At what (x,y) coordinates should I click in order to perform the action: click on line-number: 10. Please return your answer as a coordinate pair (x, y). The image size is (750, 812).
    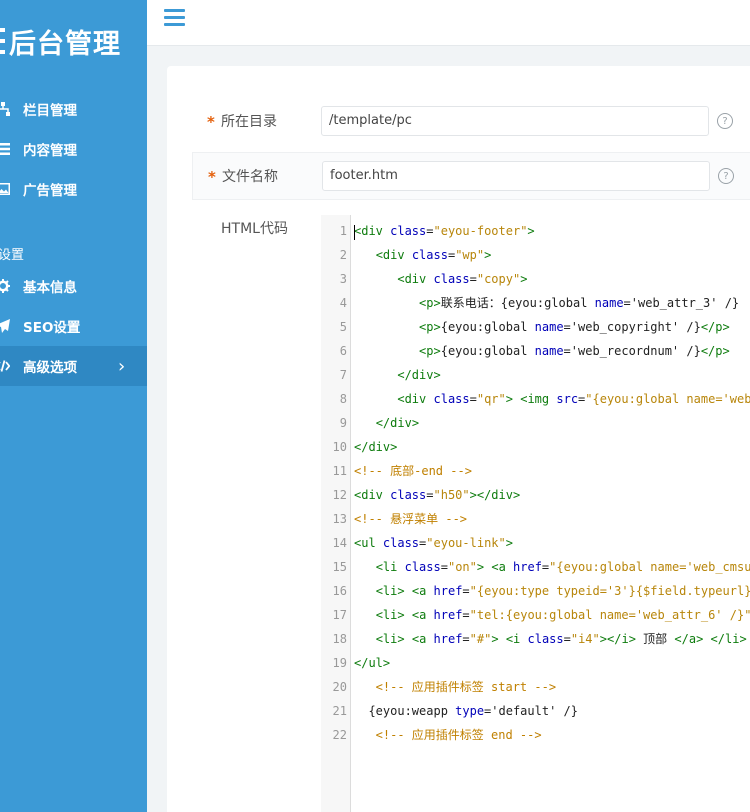
    Looking at the image, I should click on (339, 447).